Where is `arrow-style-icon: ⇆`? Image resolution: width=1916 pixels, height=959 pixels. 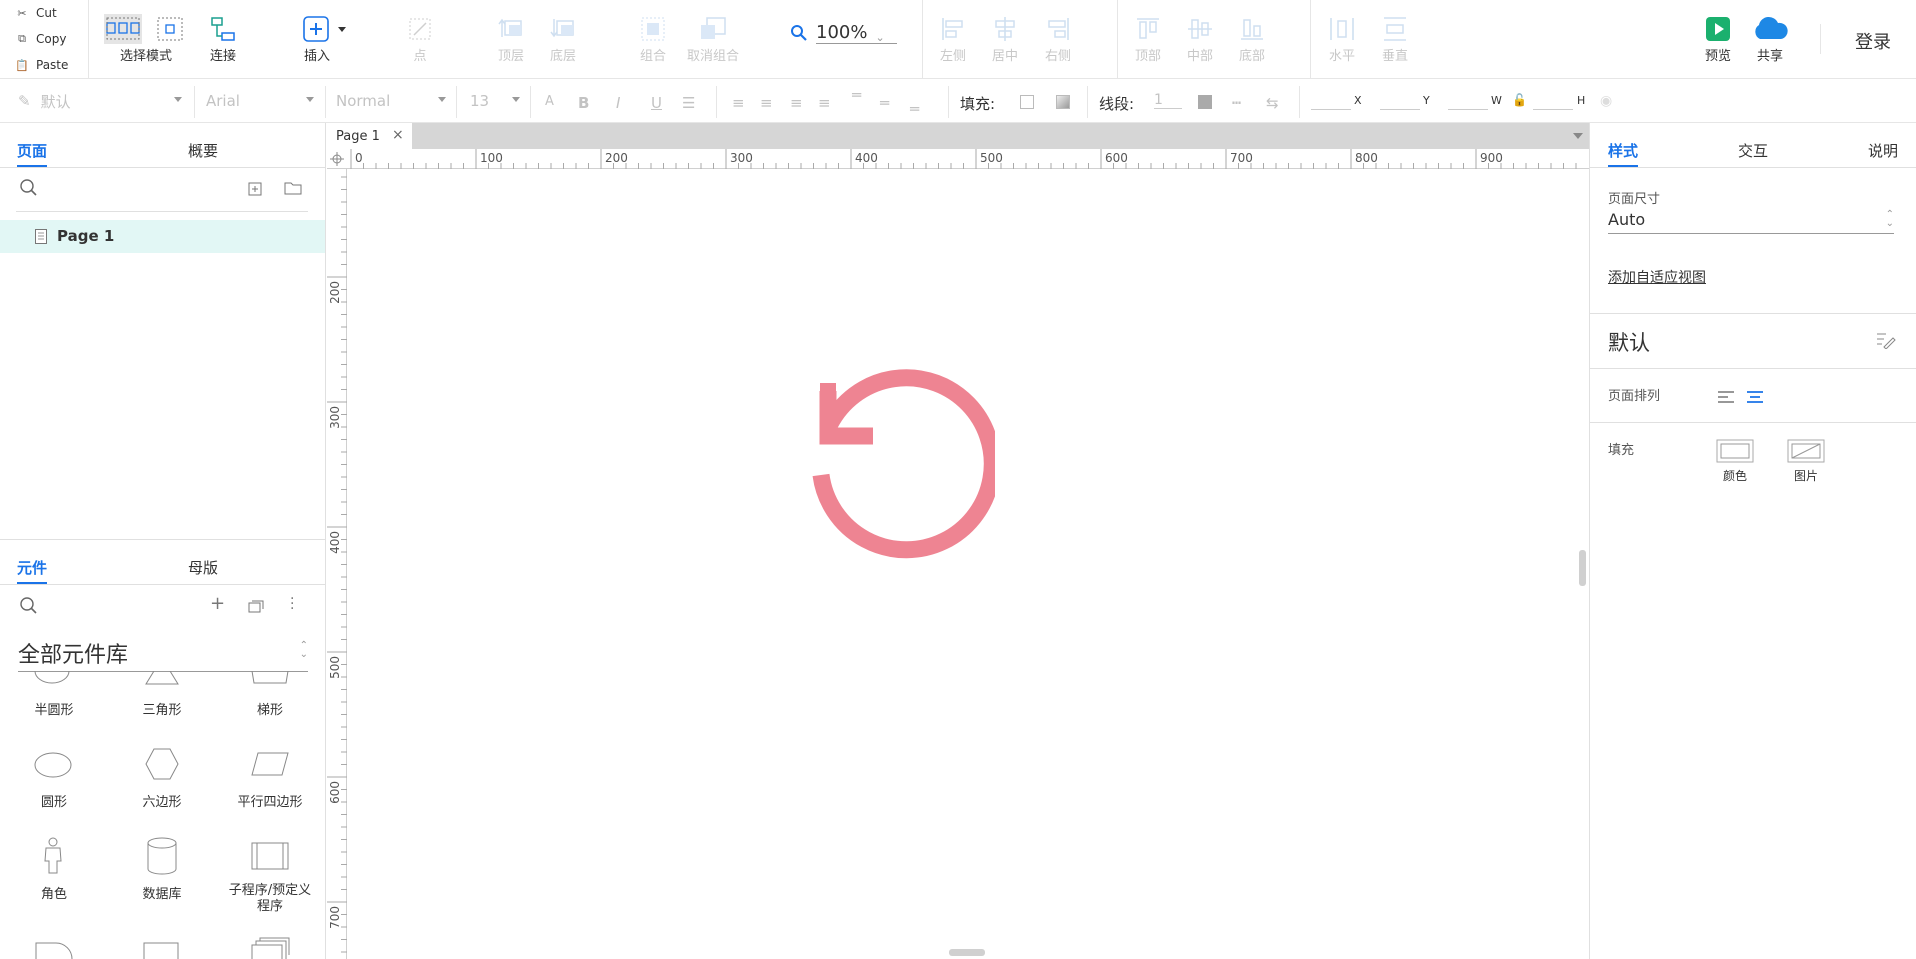 arrow-style-icon: ⇆ is located at coordinates (1272, 103).